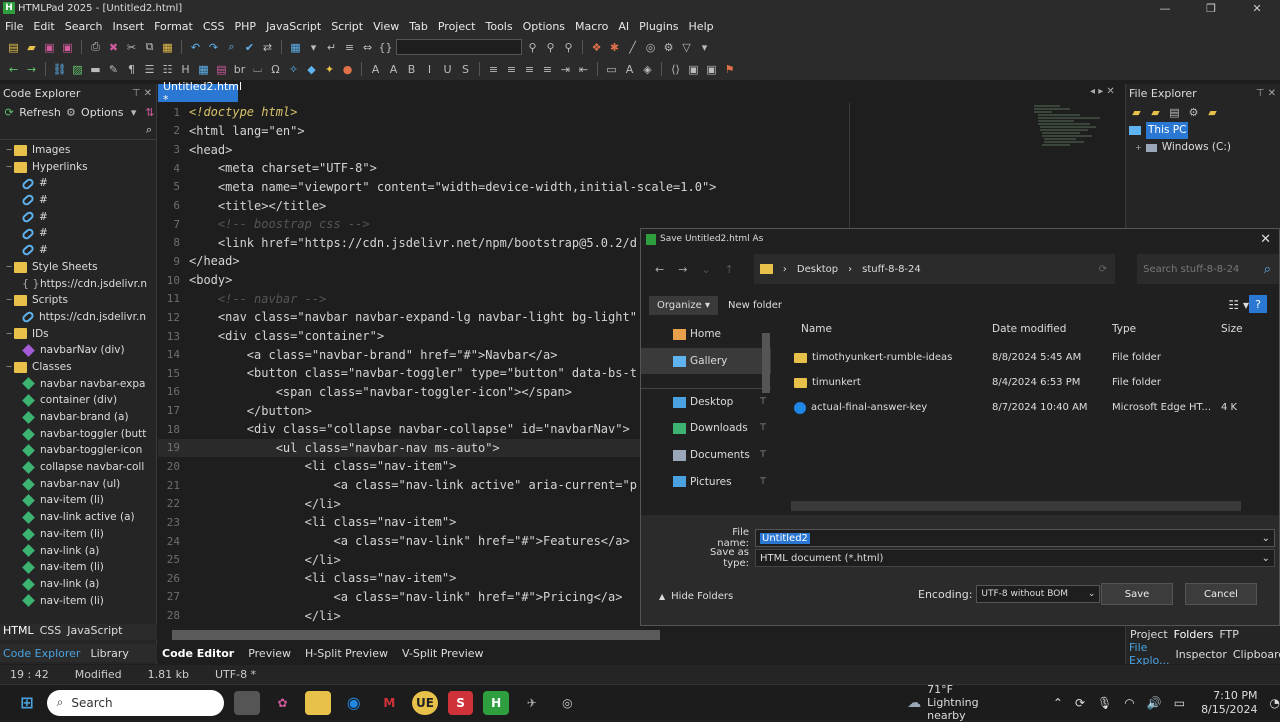  I want to click on tree-item: navbar-toggler (butt, so click(78, 434).